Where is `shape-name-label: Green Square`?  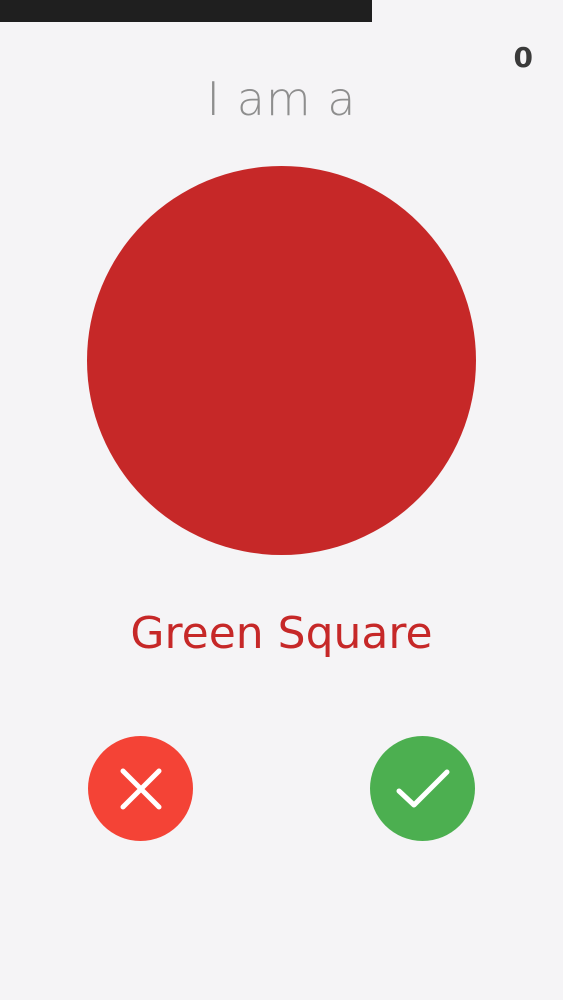
shape-name-label: Green Square is located at coordinates (281, 633).